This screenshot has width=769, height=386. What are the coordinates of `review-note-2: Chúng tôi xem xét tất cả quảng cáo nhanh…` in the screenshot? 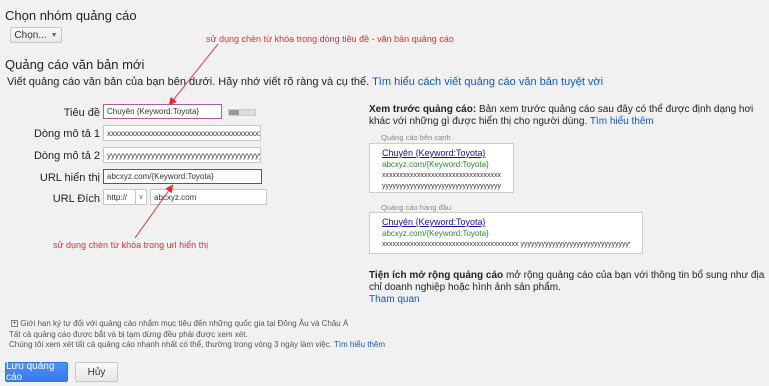 It's located at (197, 344).